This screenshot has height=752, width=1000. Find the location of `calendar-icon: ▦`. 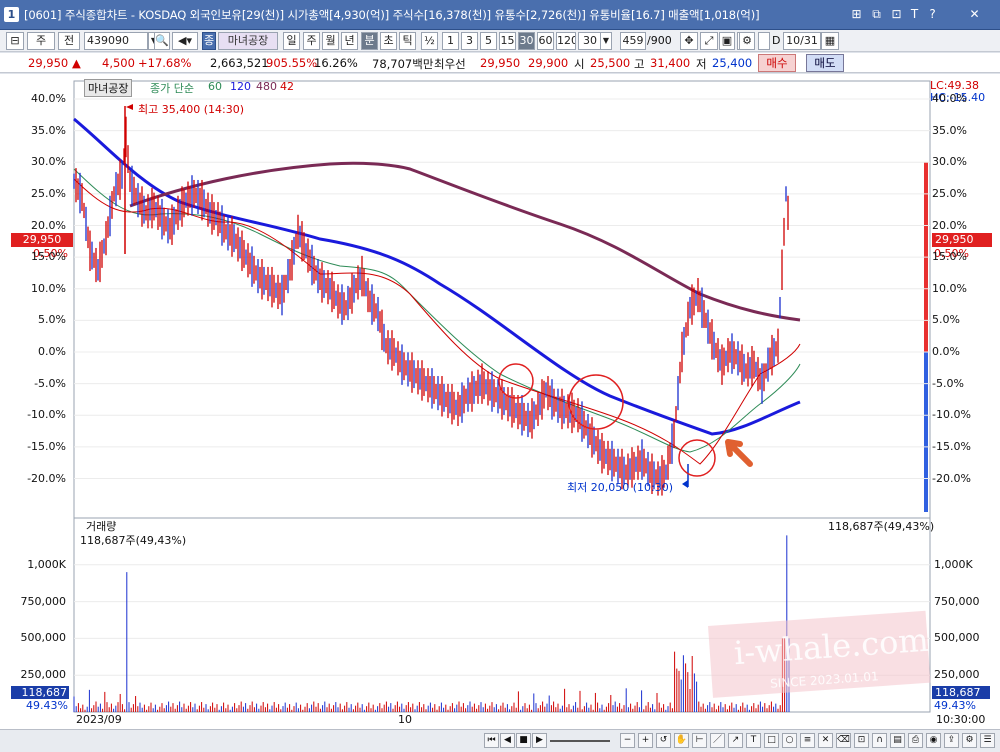

calendar-icon: ▦ is located at coordinates (830, 41).